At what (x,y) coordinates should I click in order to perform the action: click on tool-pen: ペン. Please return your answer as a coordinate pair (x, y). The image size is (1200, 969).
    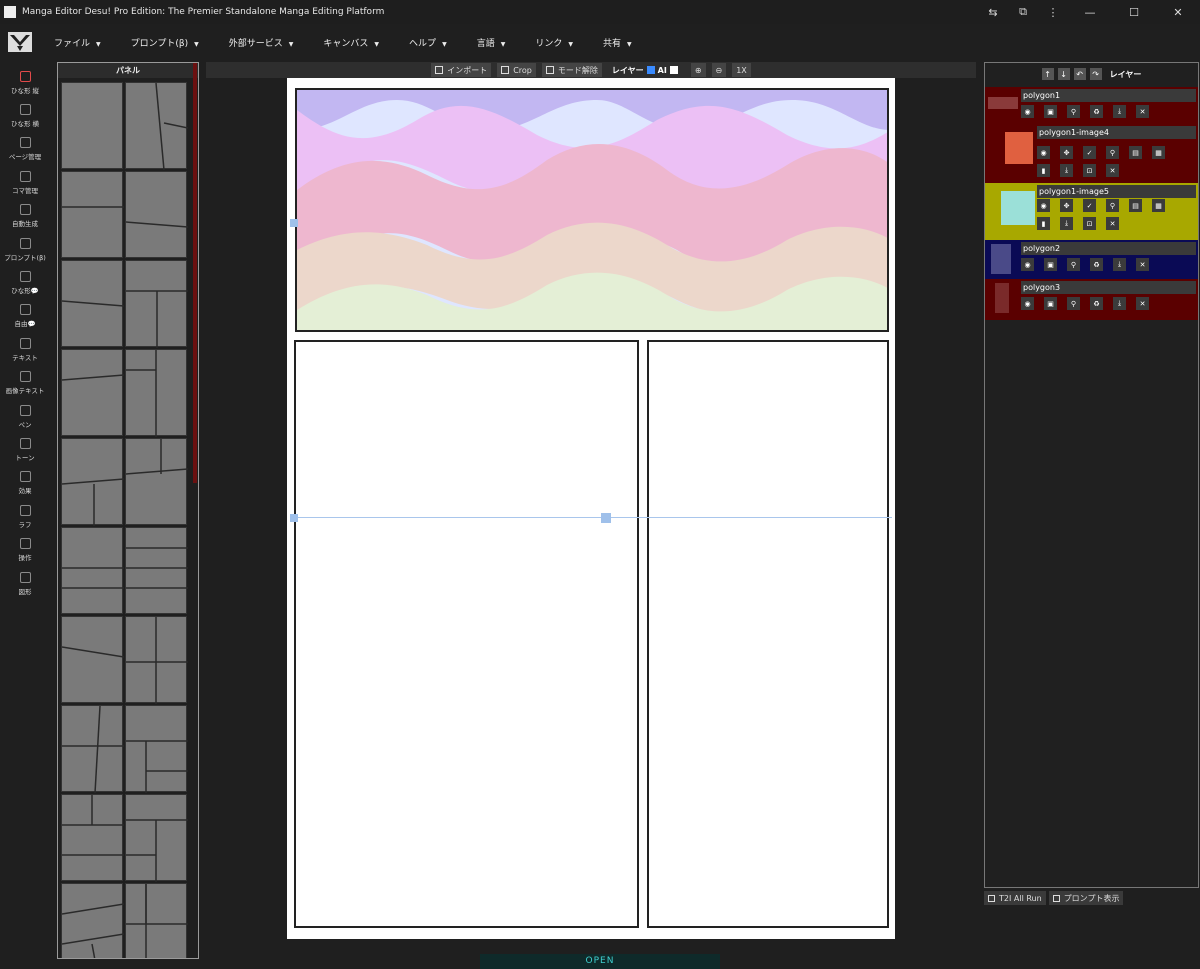
    Looking at the image, I should click on (25, 416).